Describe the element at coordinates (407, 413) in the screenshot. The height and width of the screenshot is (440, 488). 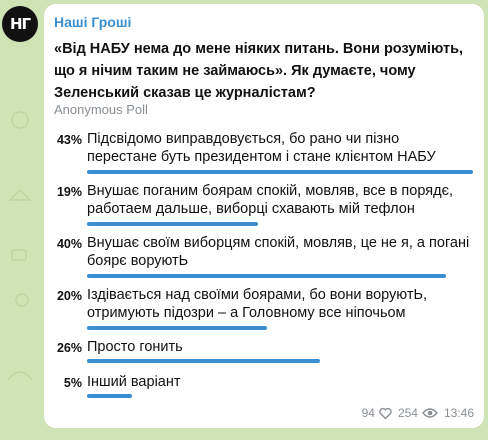
I see `views-count: 254` at that location.